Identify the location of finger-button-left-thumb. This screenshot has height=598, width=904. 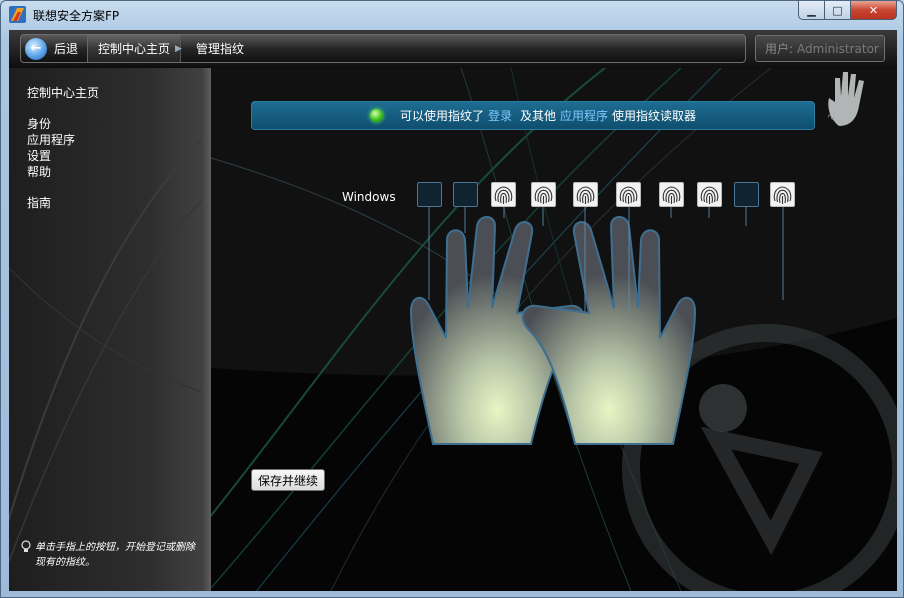
(585, 194).